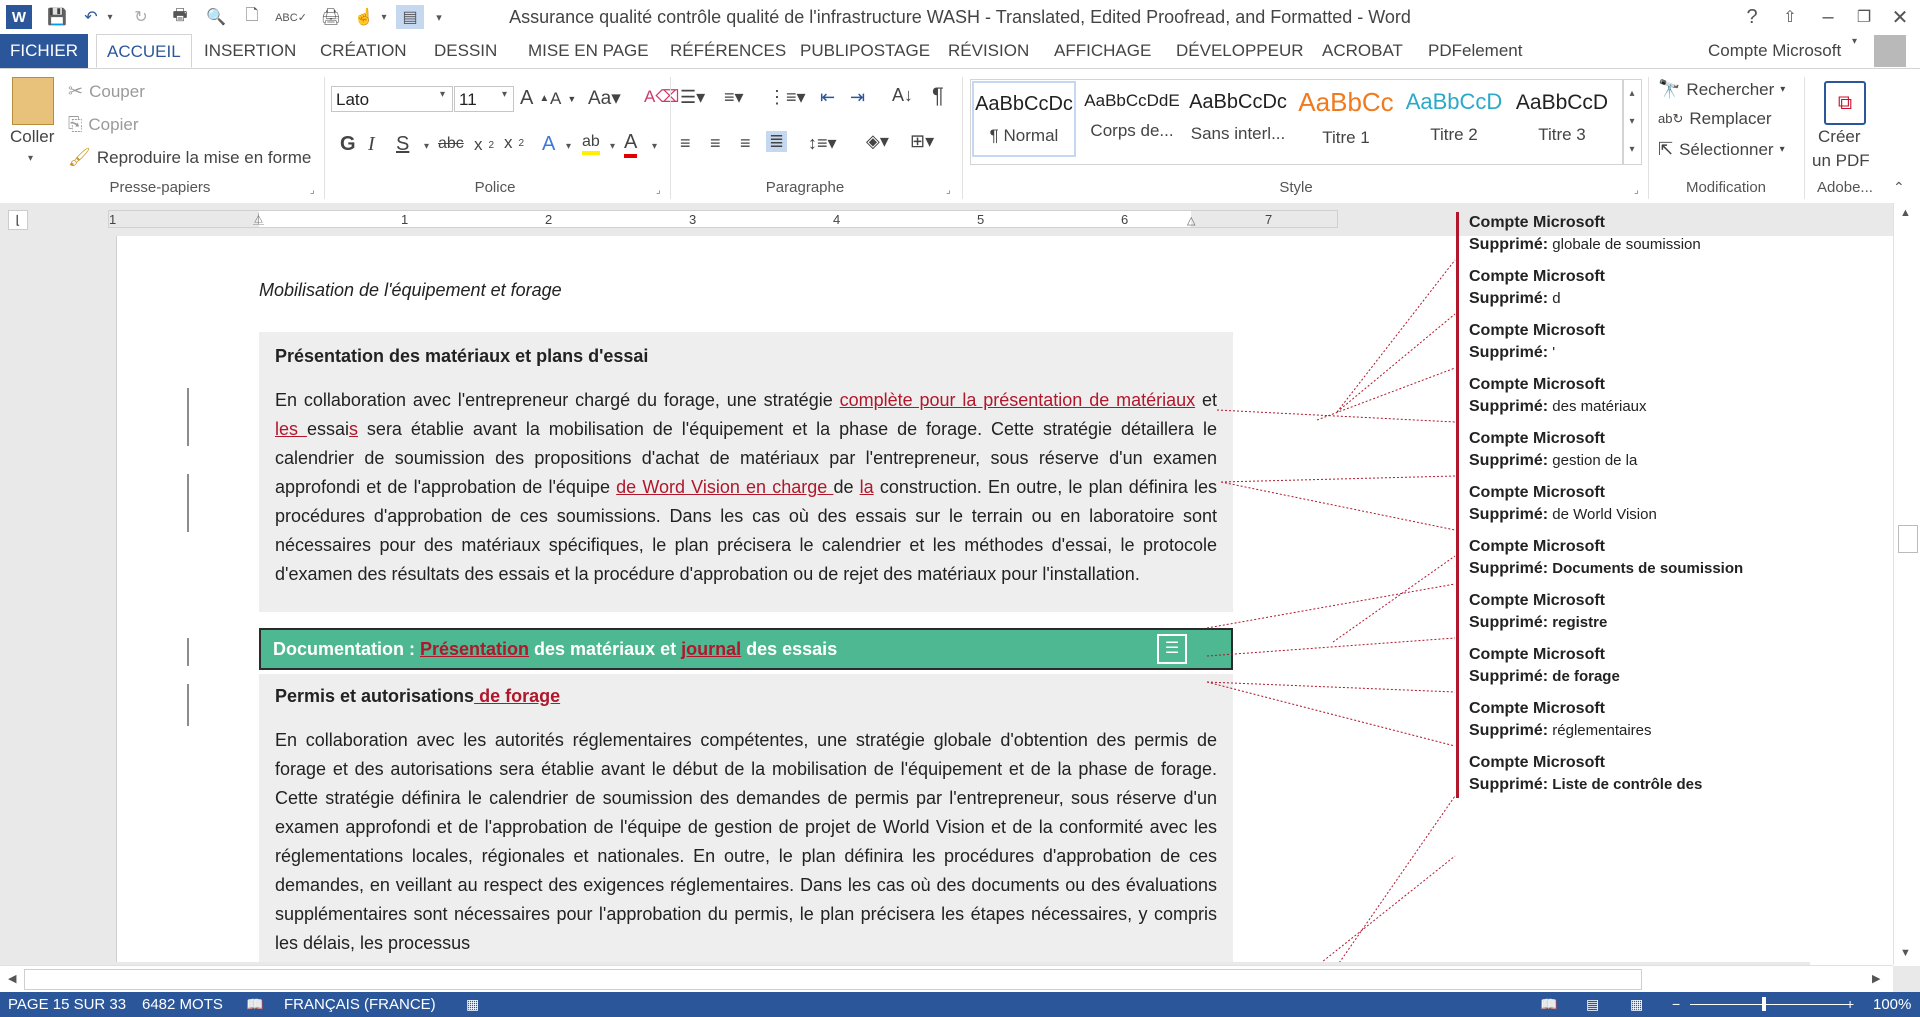 This screenshot has height=1017, width=1920. Describe the element at coordinates (504, 94) in the screenshot. I see `font-size-dropdown-icon: ▾` at that location.